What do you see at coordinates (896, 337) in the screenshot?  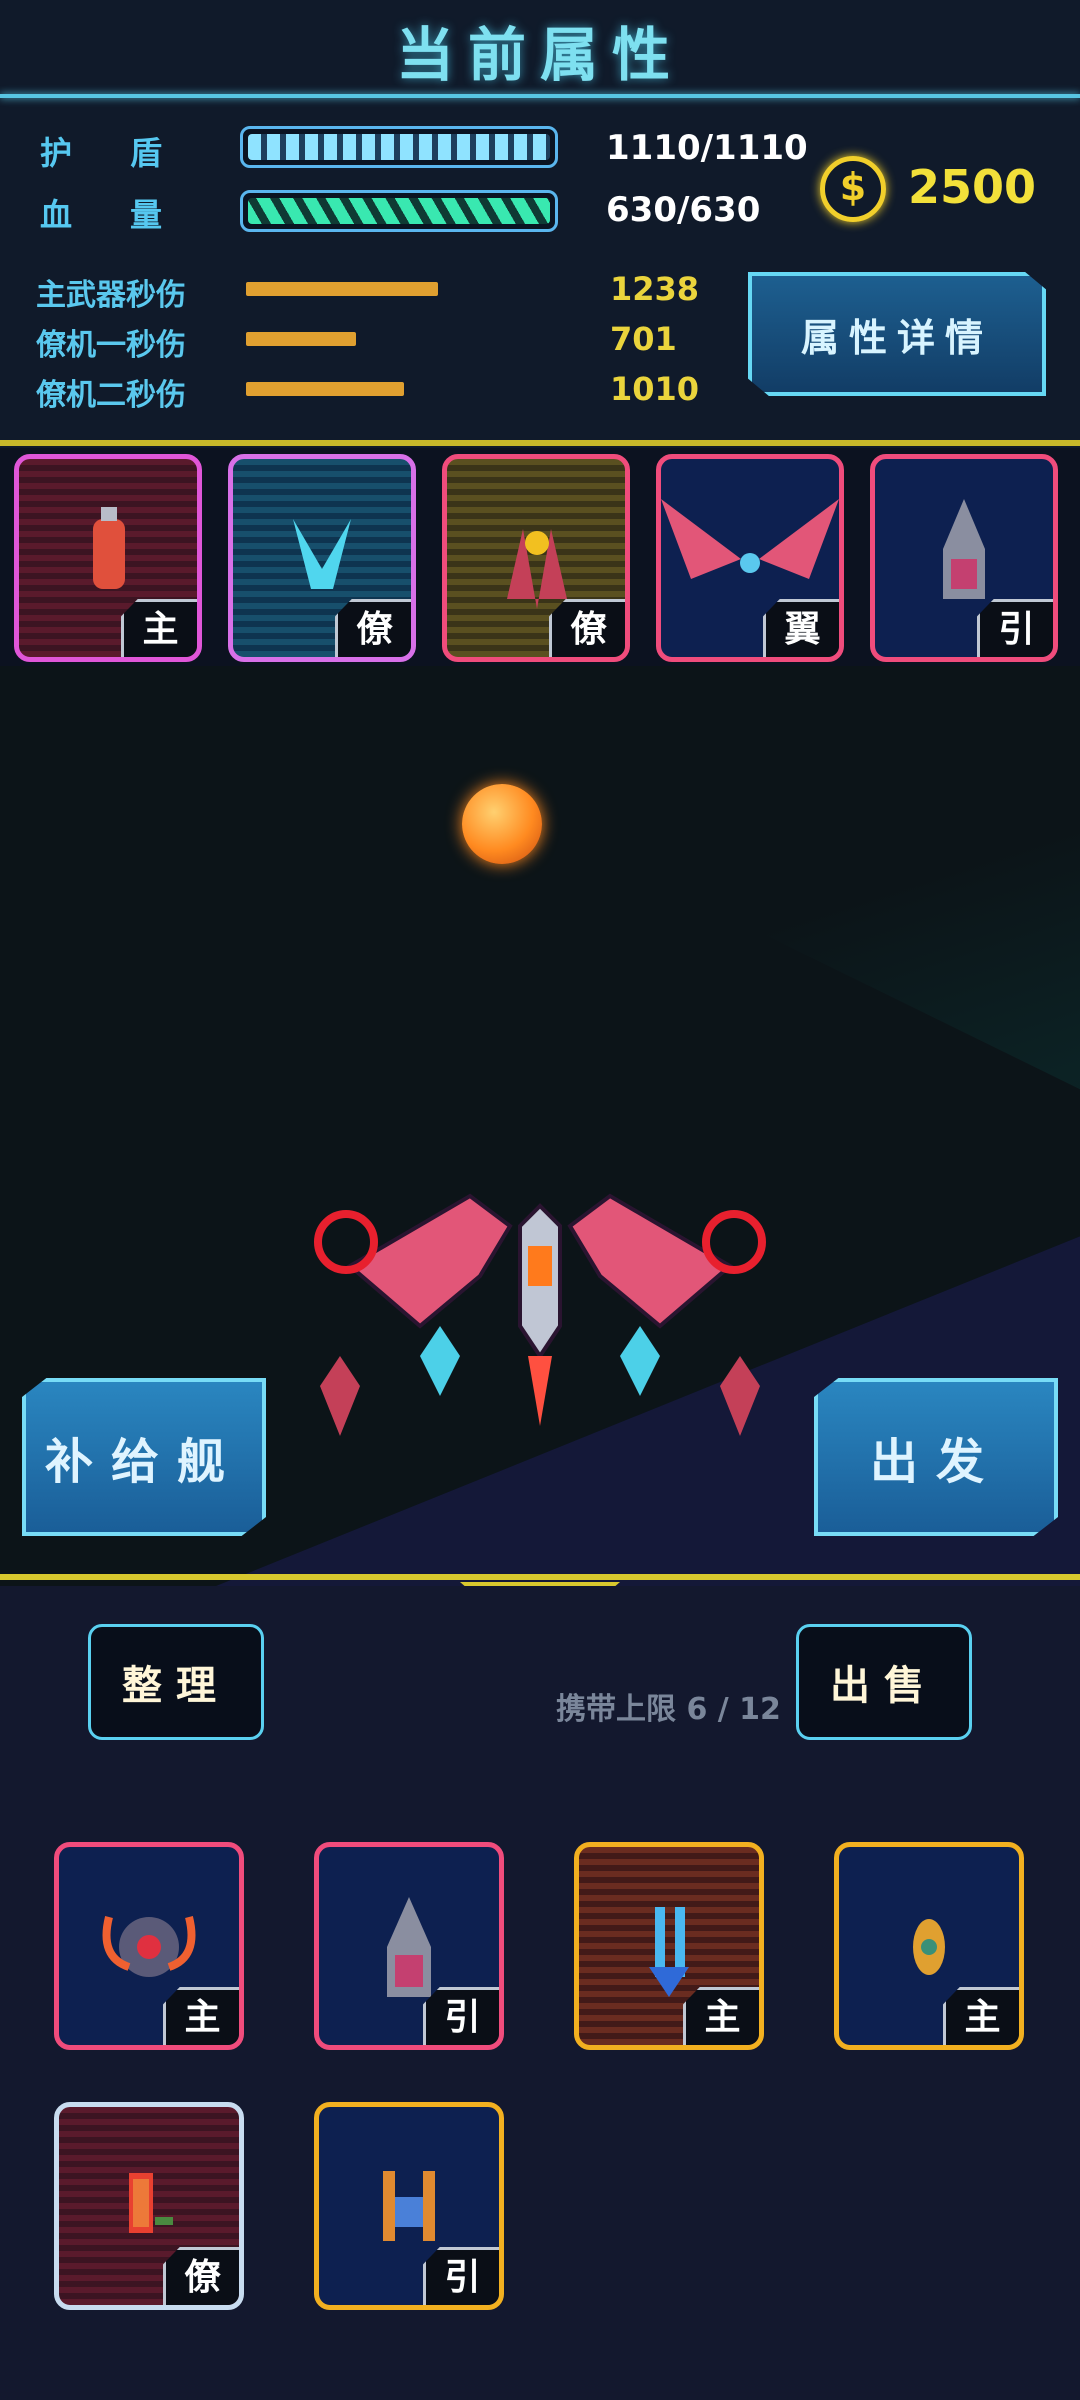 I see `attribute-detail-label: 属性详情` at bounding box center [896, 337].